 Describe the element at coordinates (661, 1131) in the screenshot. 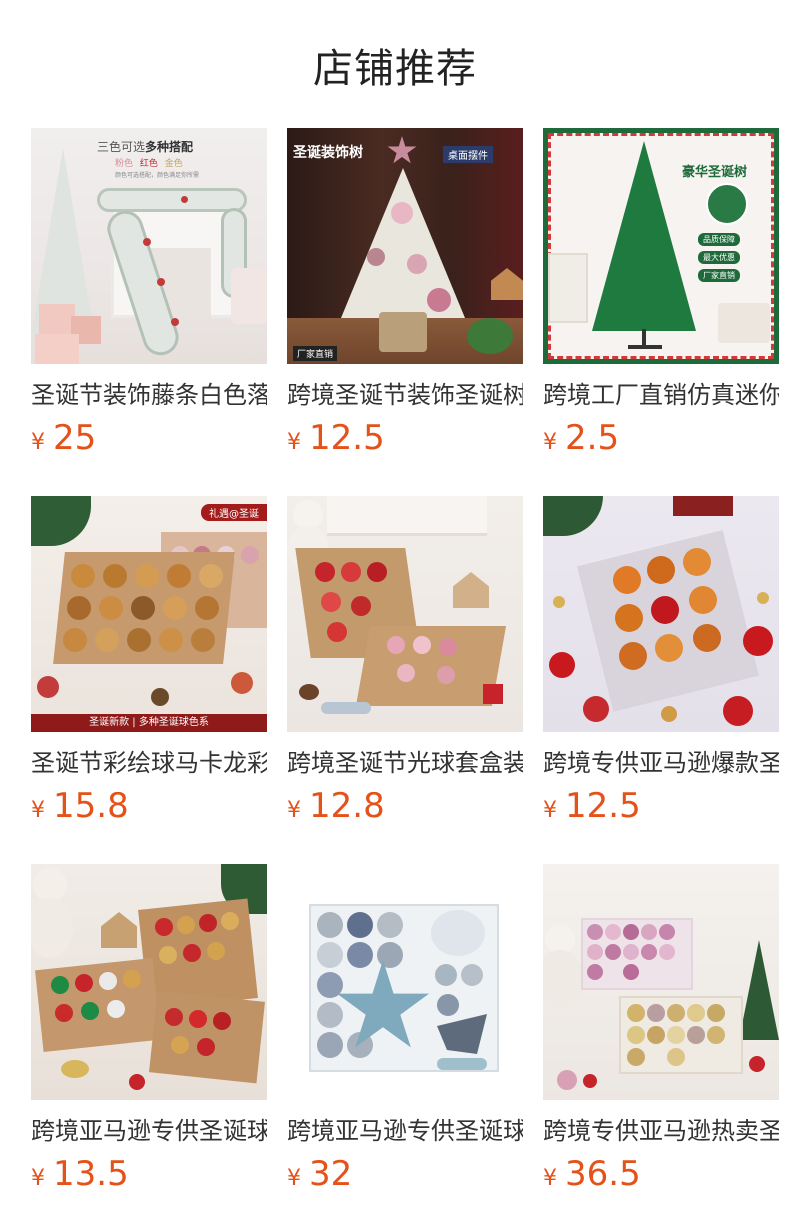

I see `product-title: 跨境专供亚马逊热卖圣诞球` at that location.